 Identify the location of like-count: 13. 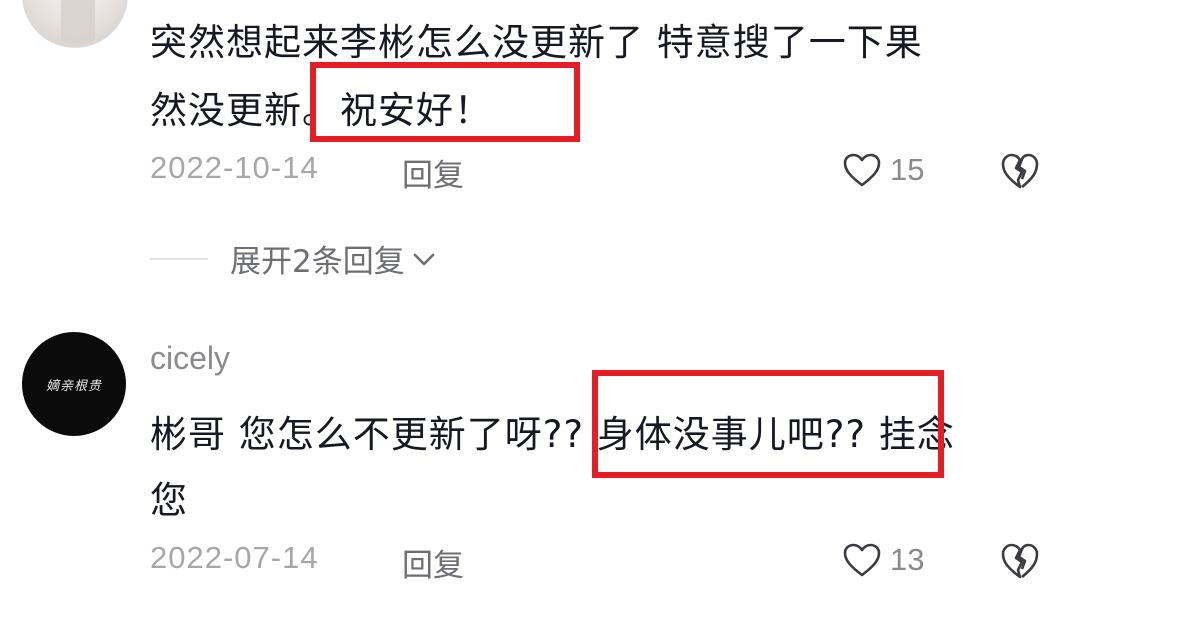
(907, 559).